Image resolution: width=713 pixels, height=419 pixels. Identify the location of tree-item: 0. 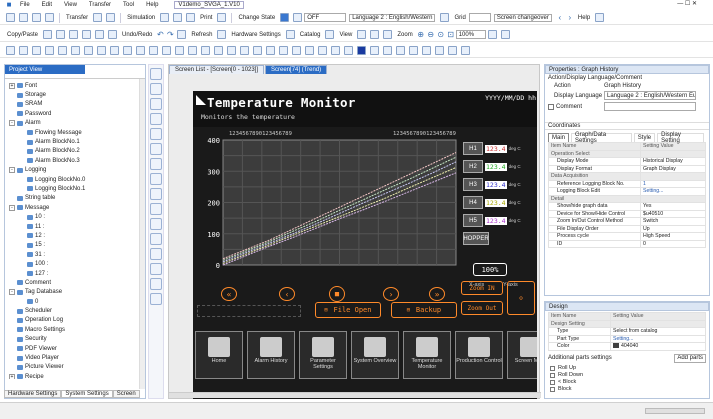
(77, 301).